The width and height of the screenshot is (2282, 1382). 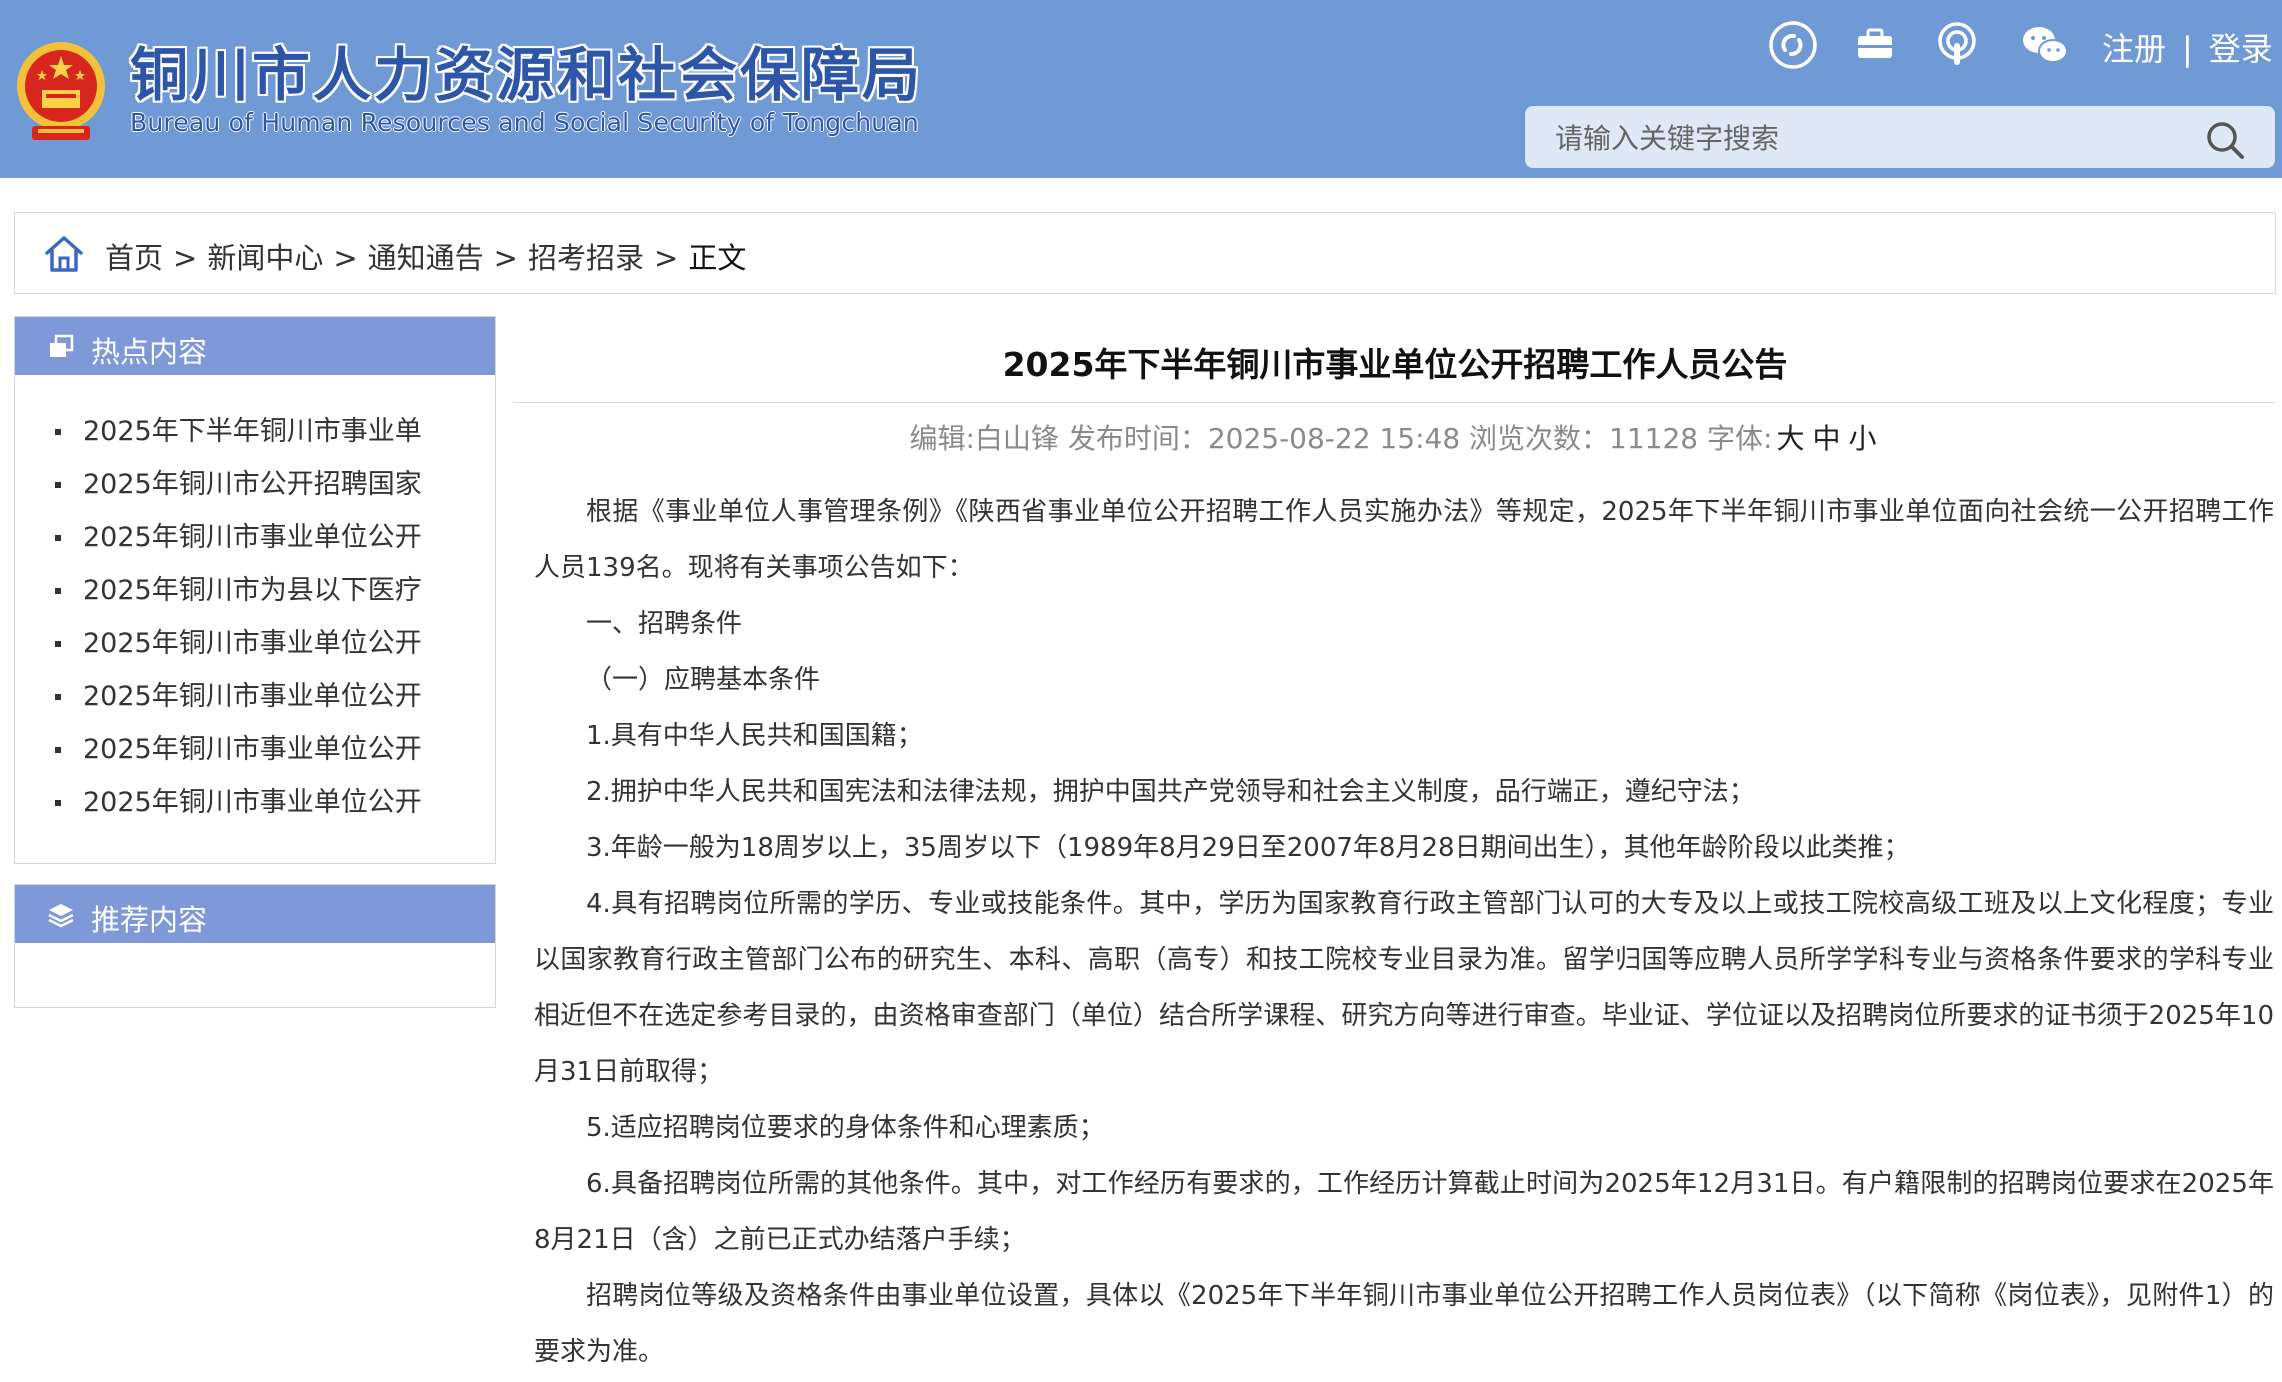 I want to click on hot-content-header: 热点内容, so click(x=255, y=346).